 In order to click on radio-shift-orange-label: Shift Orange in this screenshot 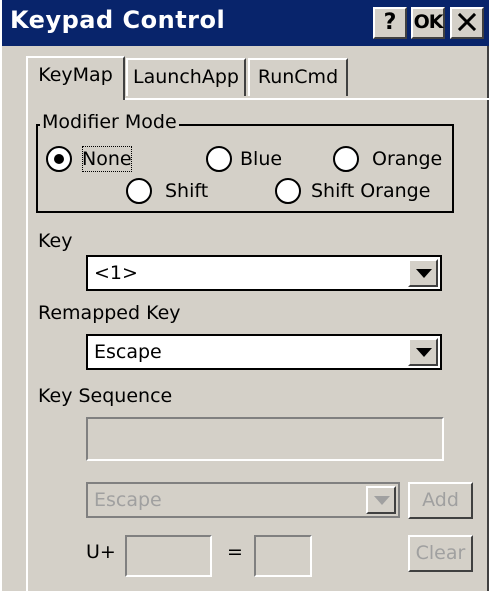, I will do `click(371, 191)`.